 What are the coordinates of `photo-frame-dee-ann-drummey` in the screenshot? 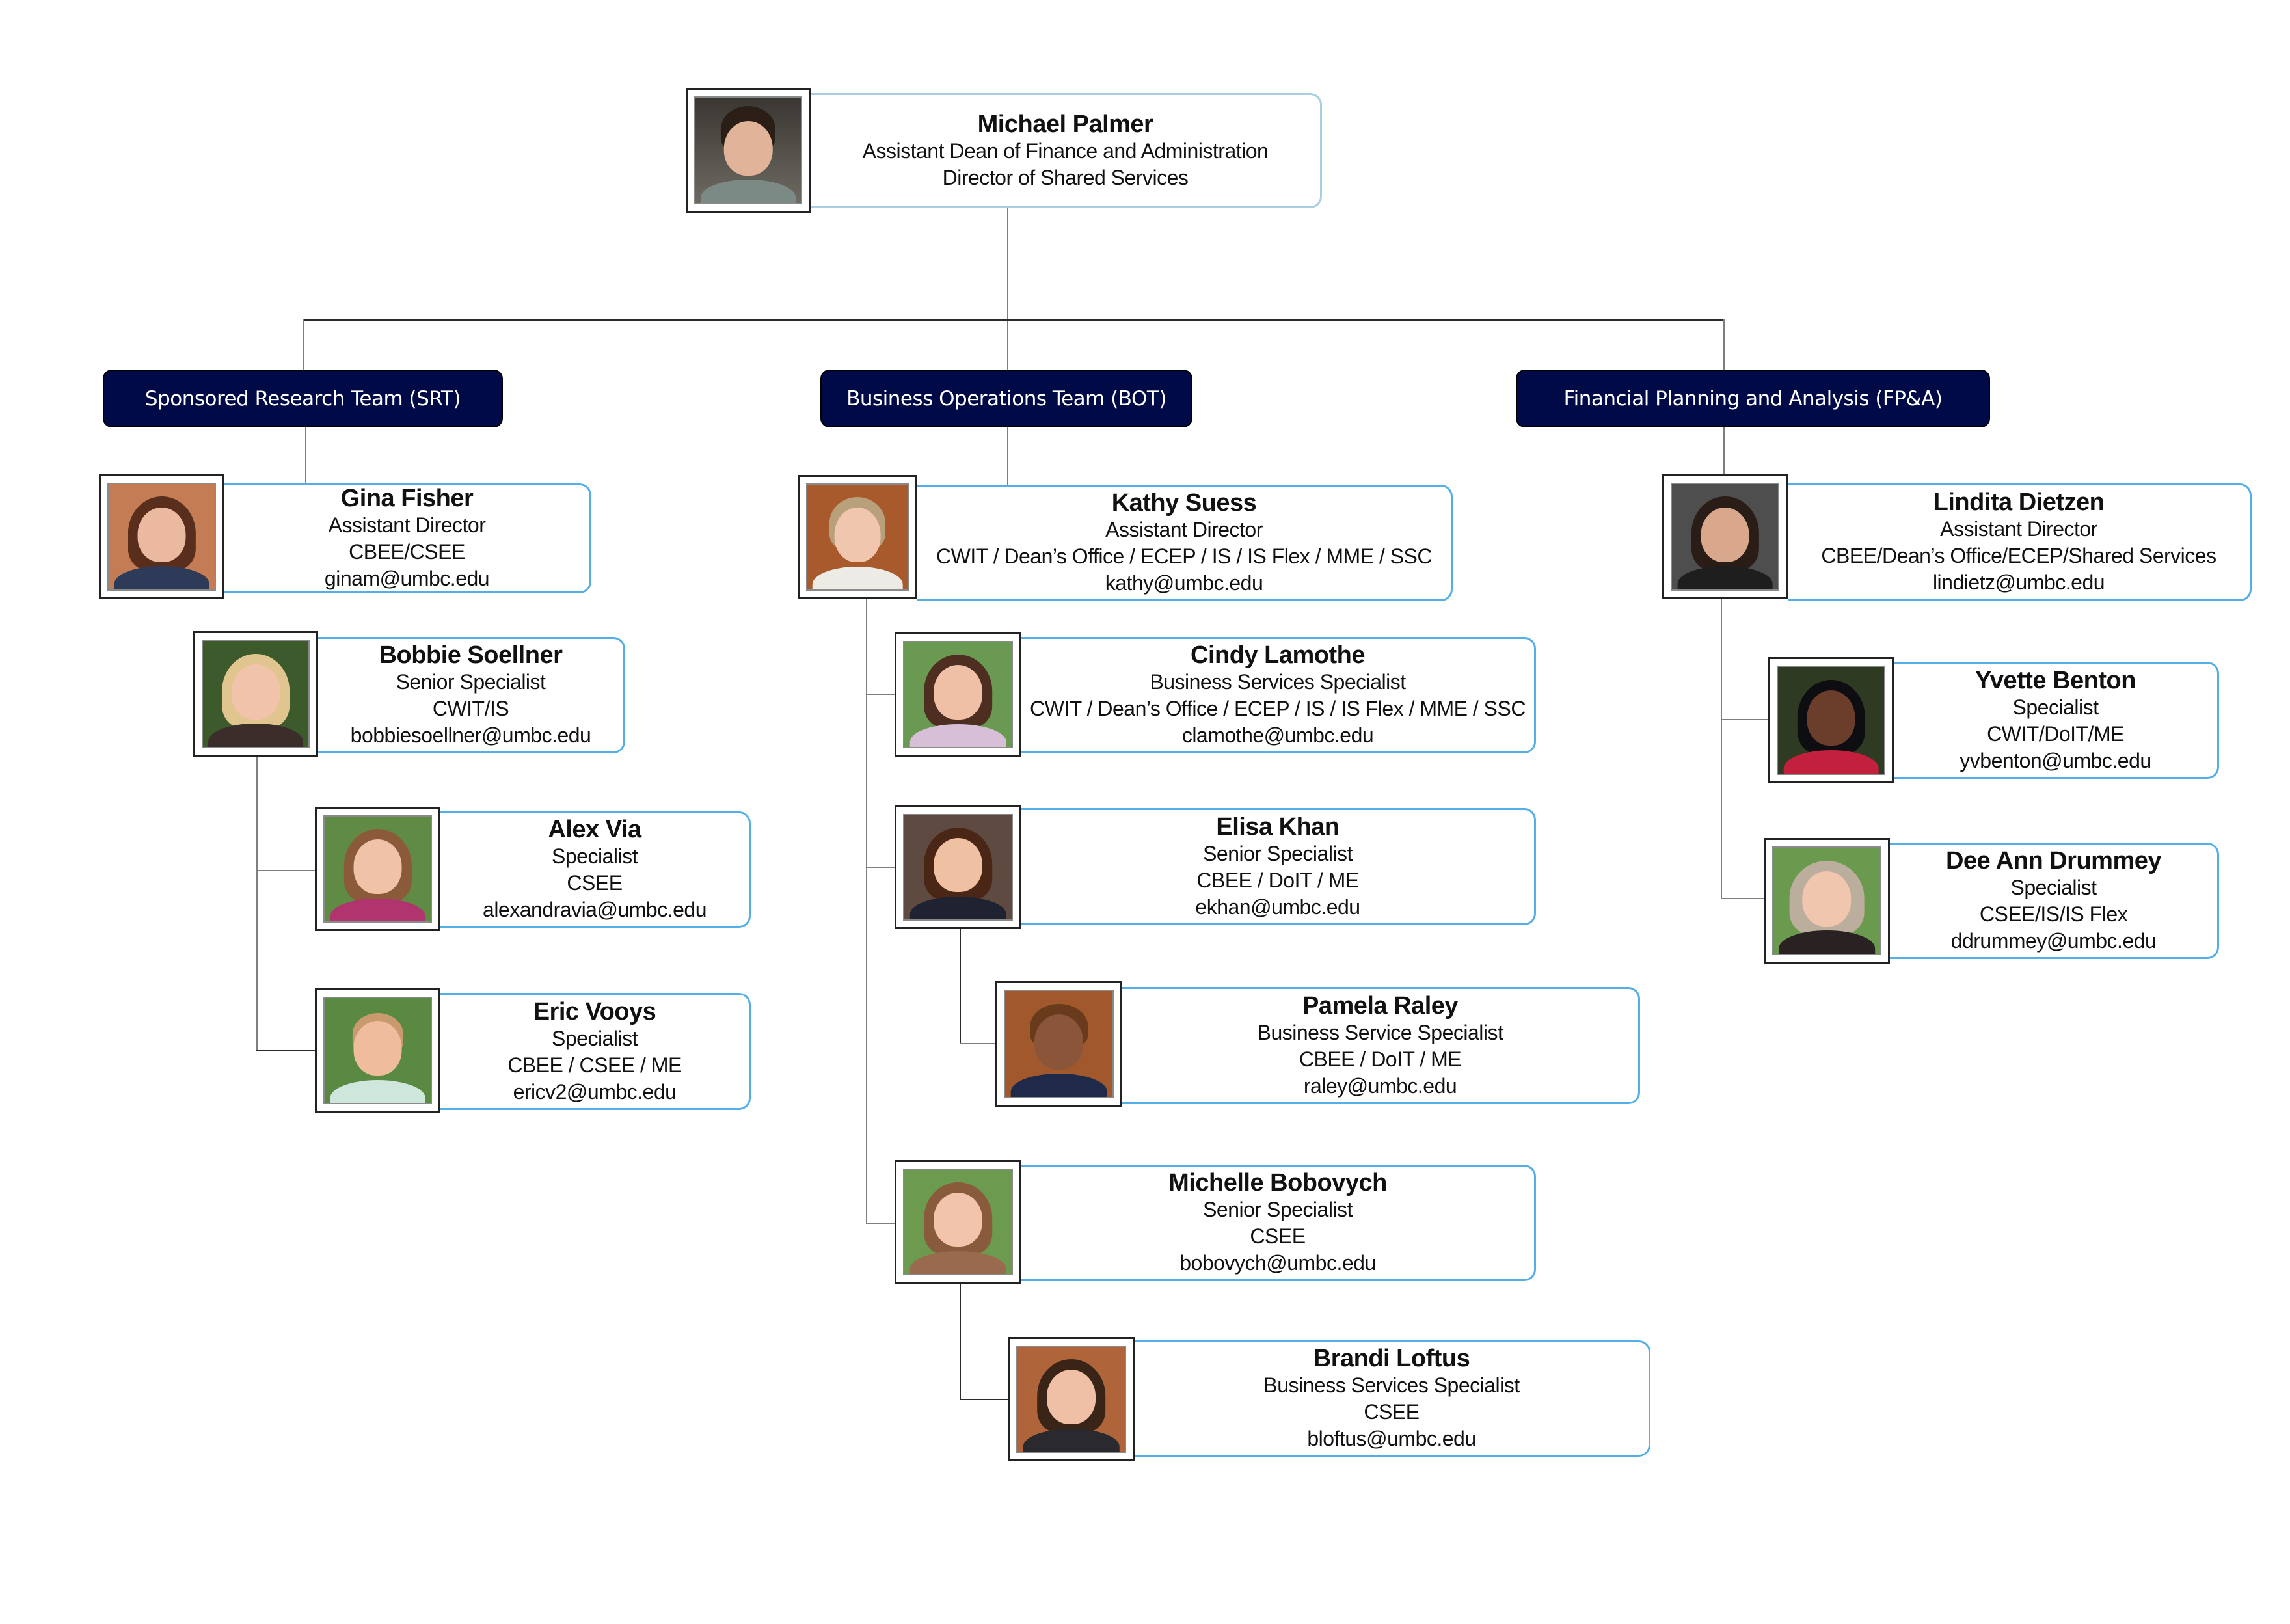 It's located at (1827, 901).